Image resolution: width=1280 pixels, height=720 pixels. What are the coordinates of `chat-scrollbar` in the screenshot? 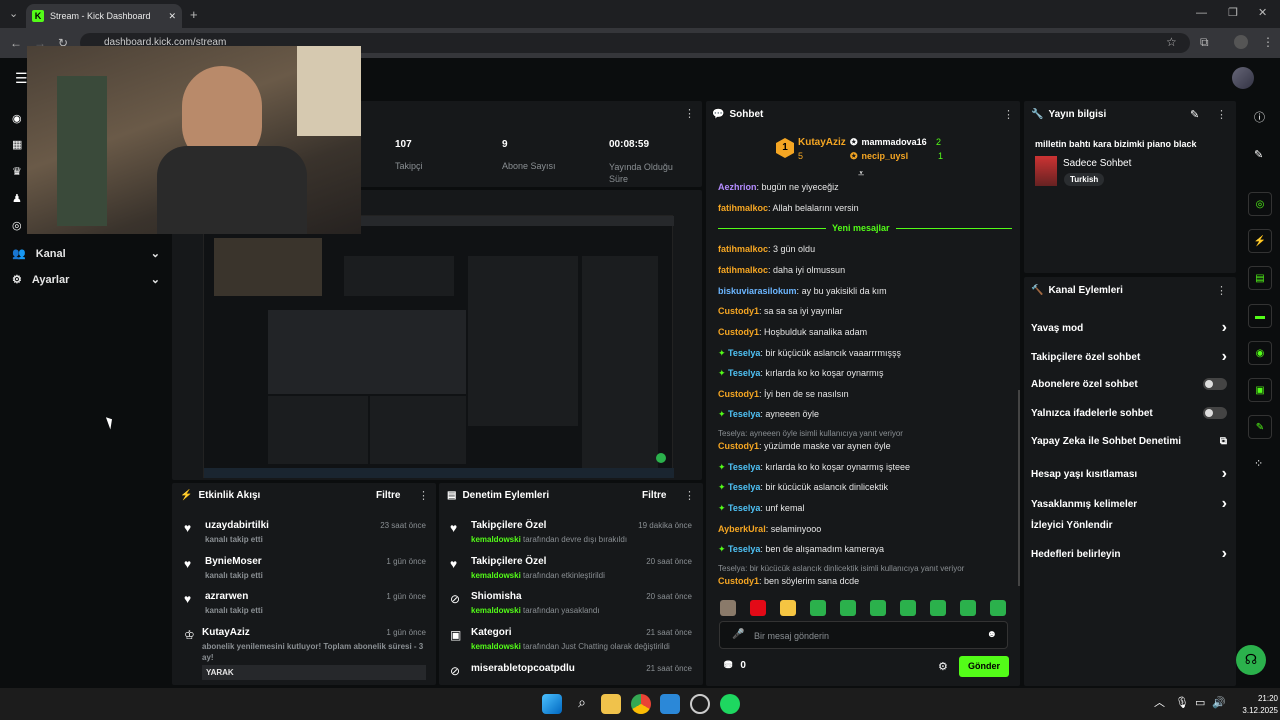 It's located at (1019, 488).